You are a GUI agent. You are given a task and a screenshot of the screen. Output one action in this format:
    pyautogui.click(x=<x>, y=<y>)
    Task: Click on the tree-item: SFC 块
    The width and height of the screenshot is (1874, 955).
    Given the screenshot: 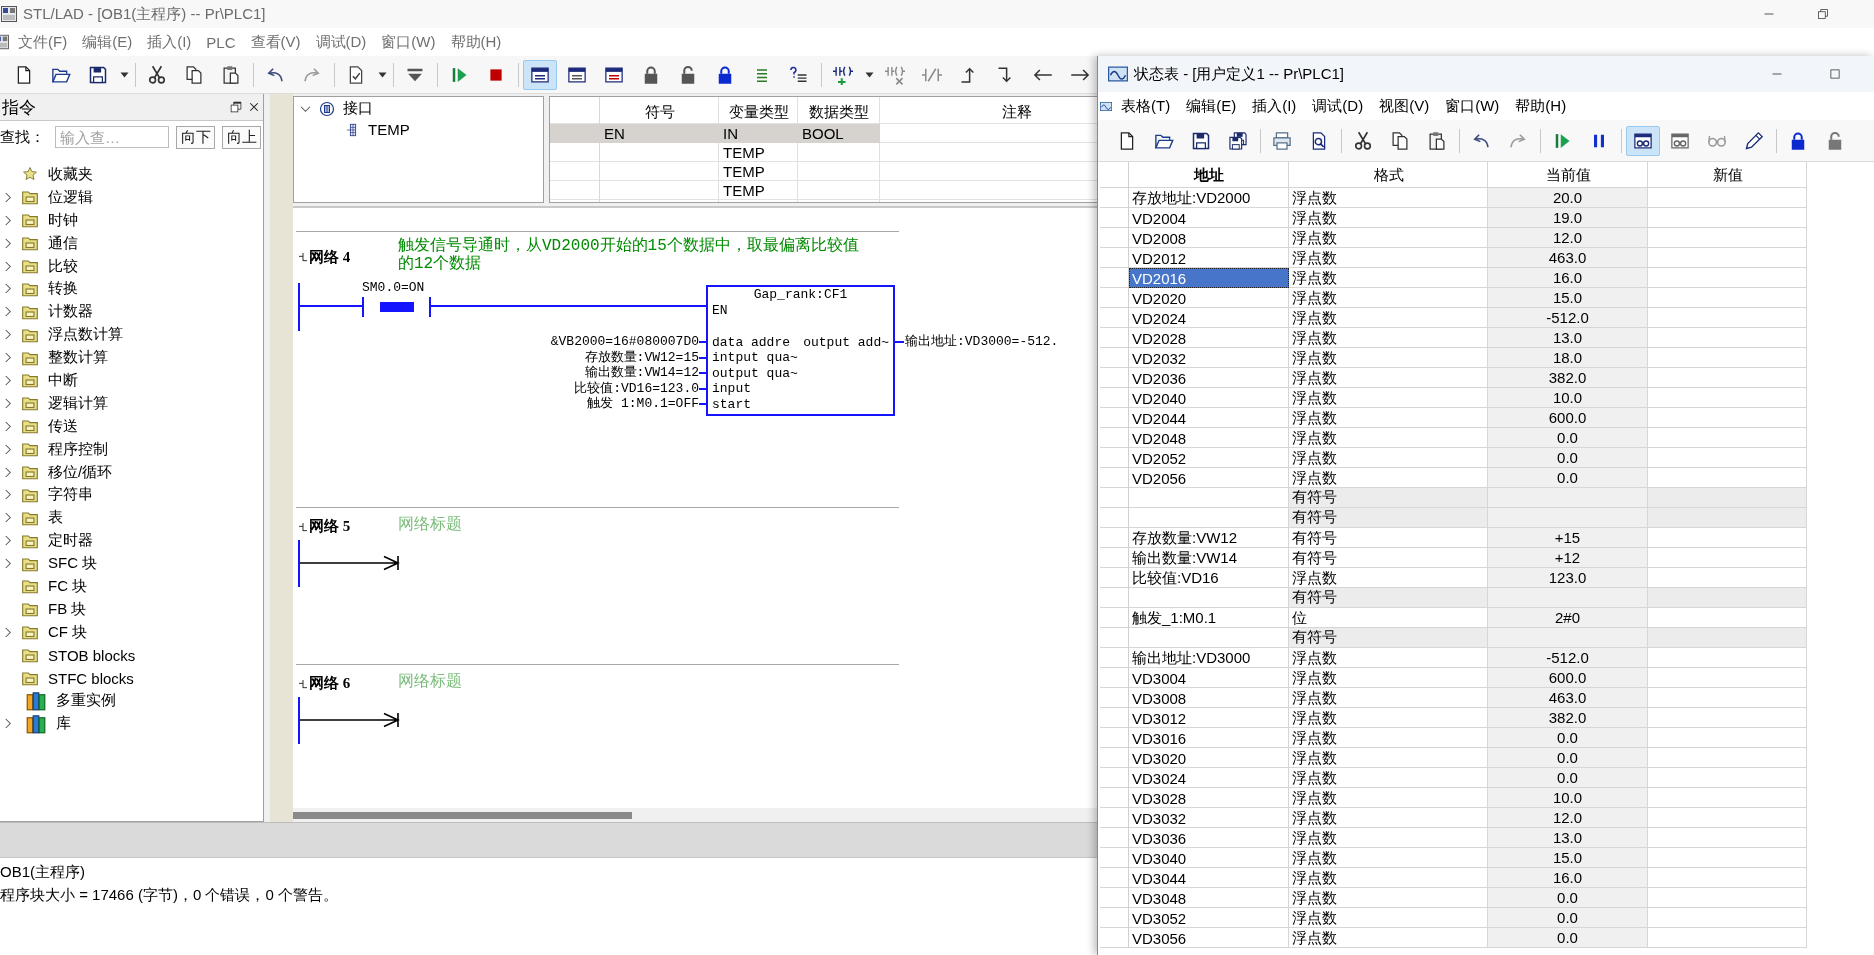 What is the action you would take?
    pyautogui.click(x=49, y=564)
    